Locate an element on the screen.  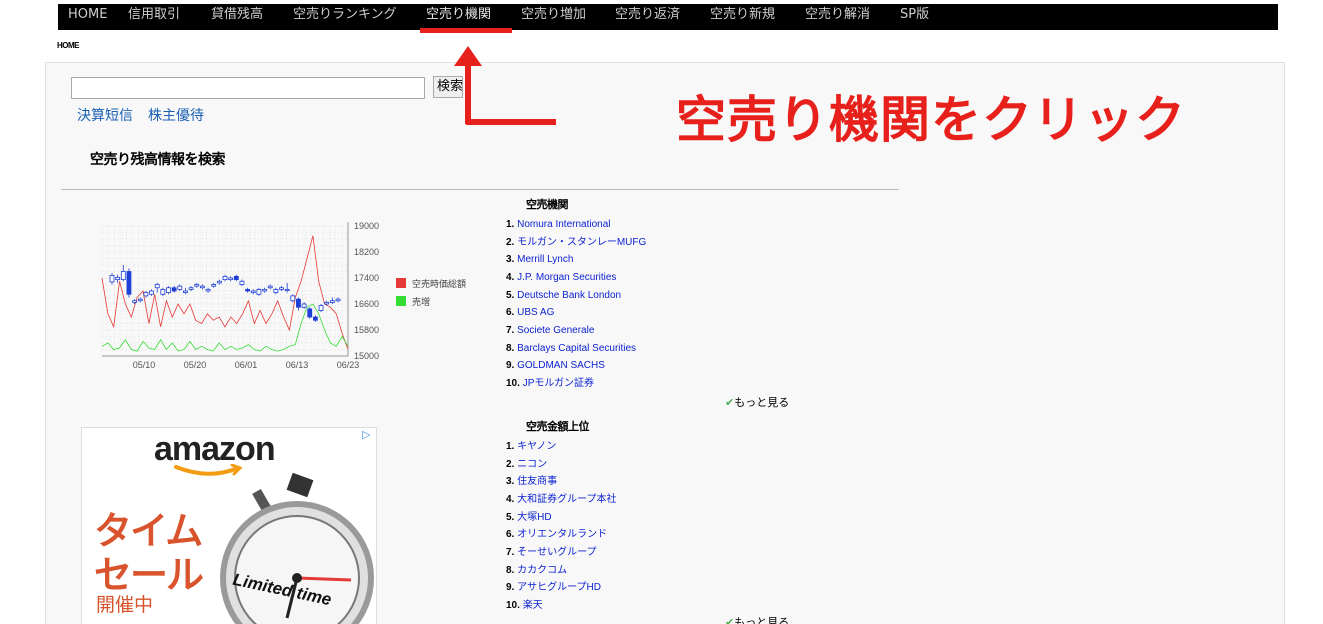
list-item: 4. J.P. Morgan Securities is located at coordinates (561, 277).